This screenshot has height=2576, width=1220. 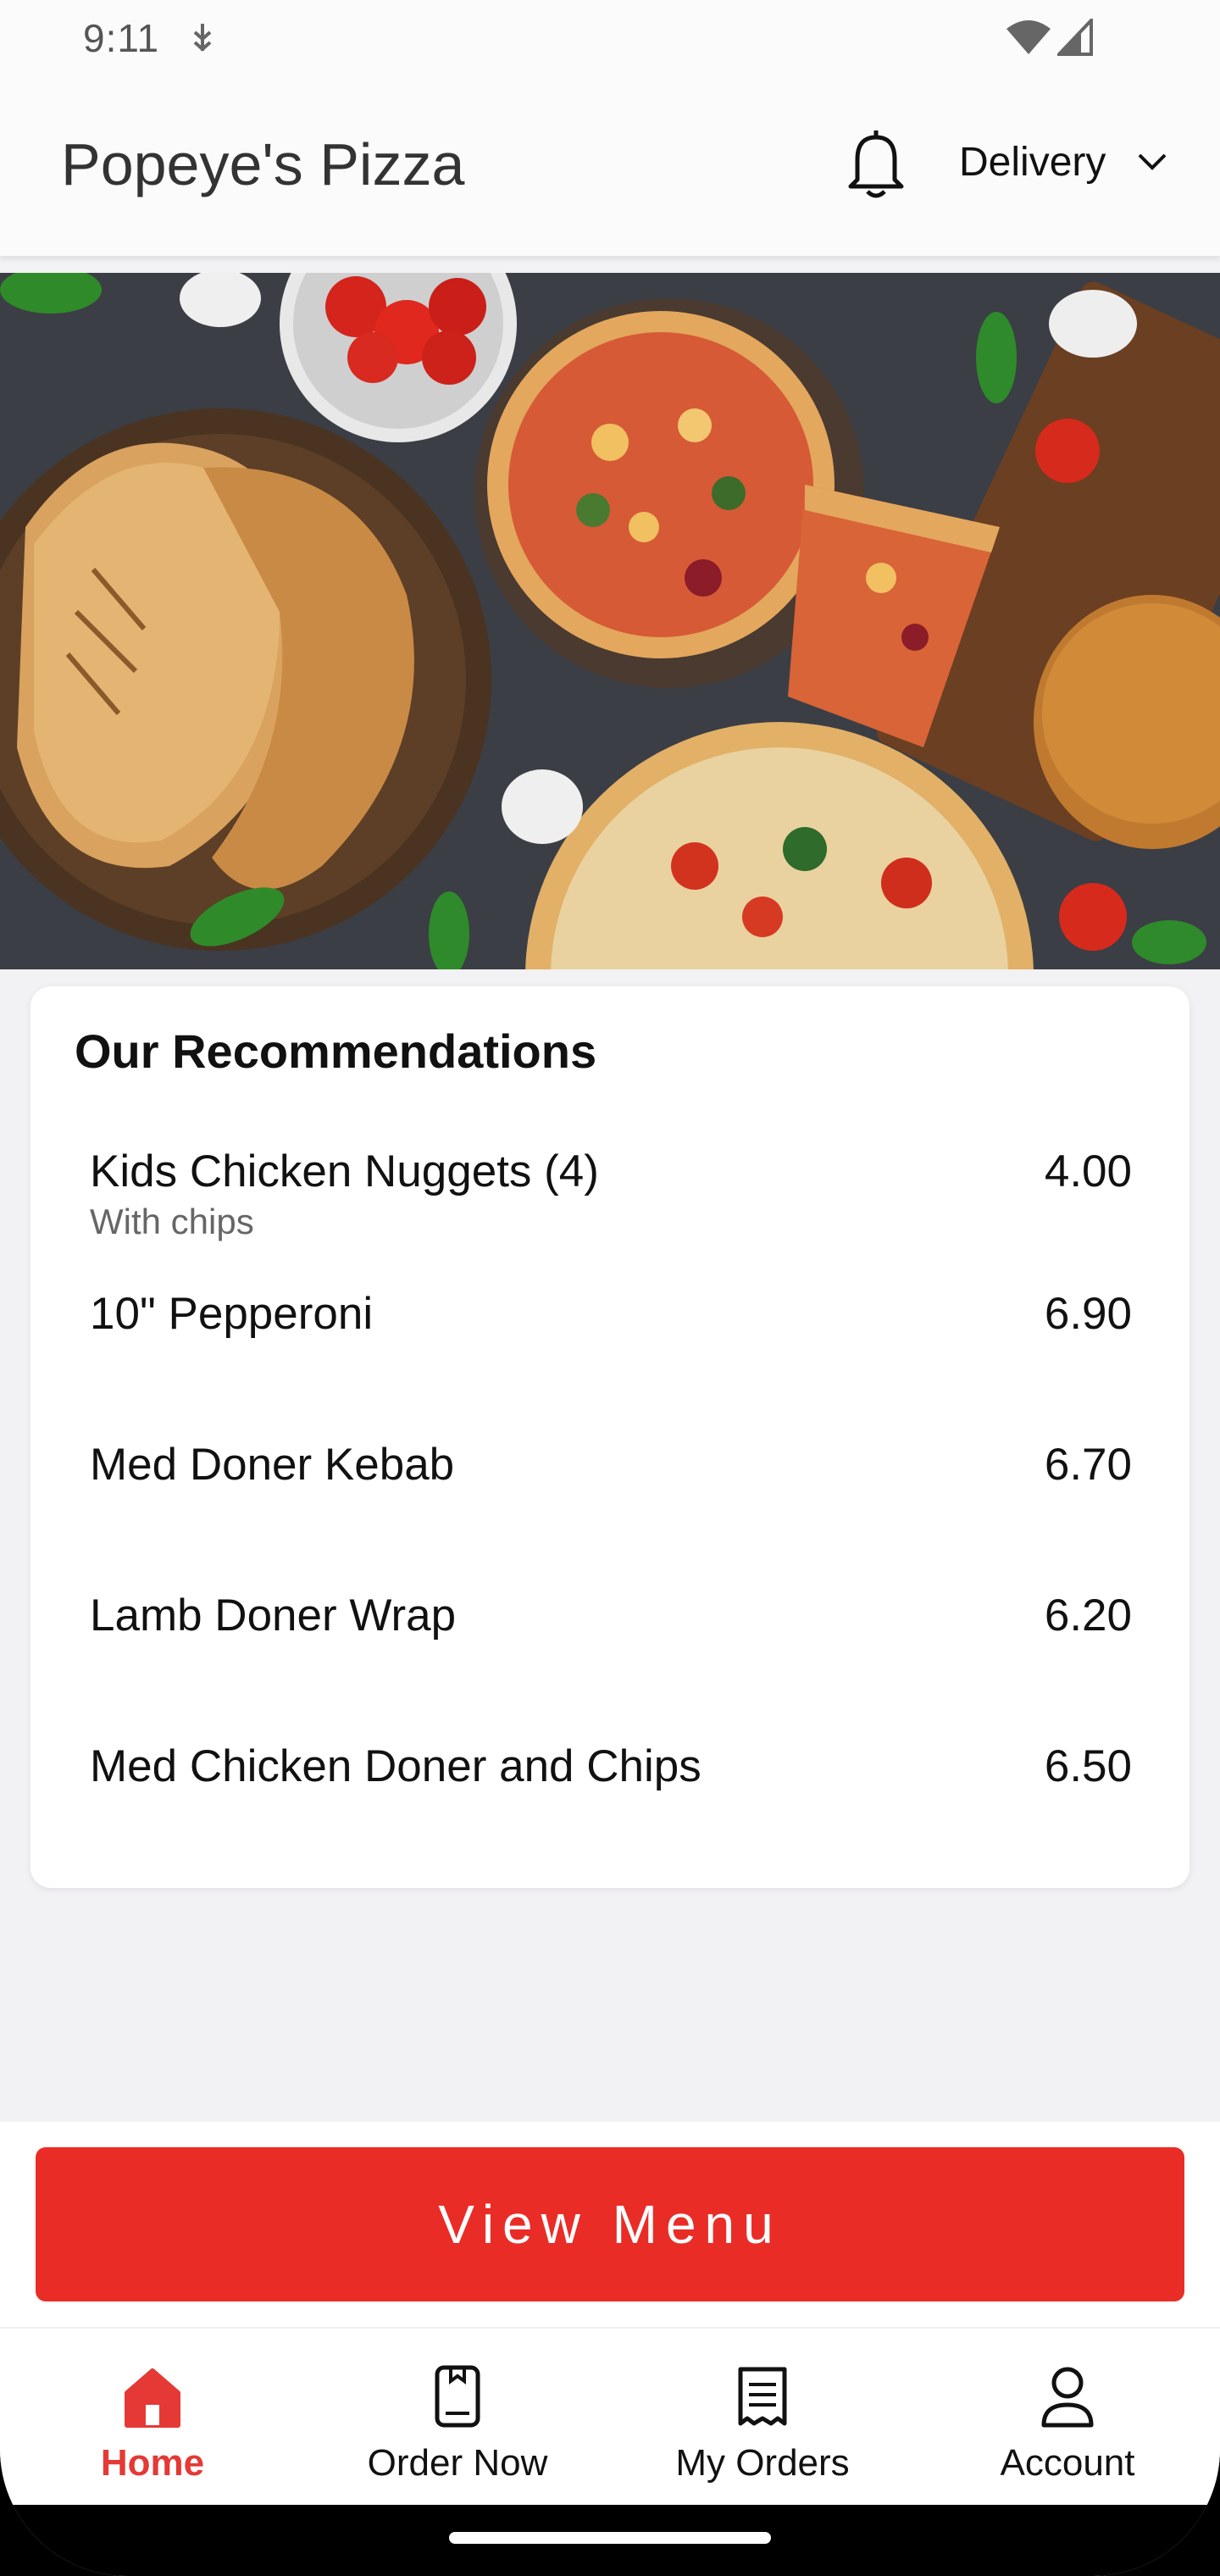 I want to click on data-saver-icon, so click(x=202, y=38).